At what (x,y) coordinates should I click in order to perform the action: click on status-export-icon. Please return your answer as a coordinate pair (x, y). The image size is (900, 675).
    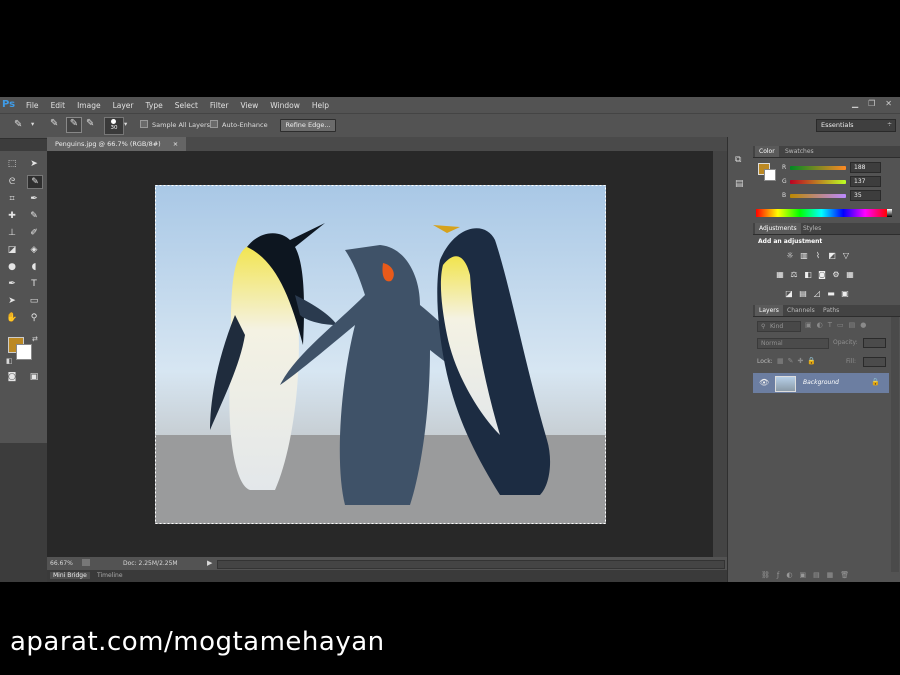
    Looking at the image, I should click on (86, 562).